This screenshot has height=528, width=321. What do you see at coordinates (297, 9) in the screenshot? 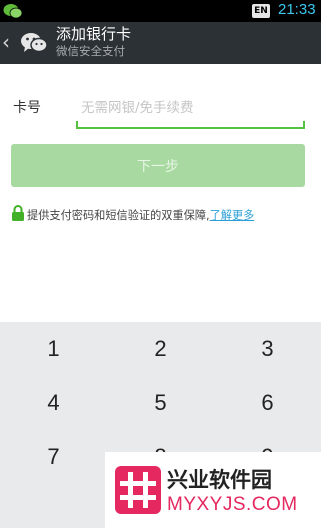
I see `status-clock: 21:33` at bounding box center [297, 9].